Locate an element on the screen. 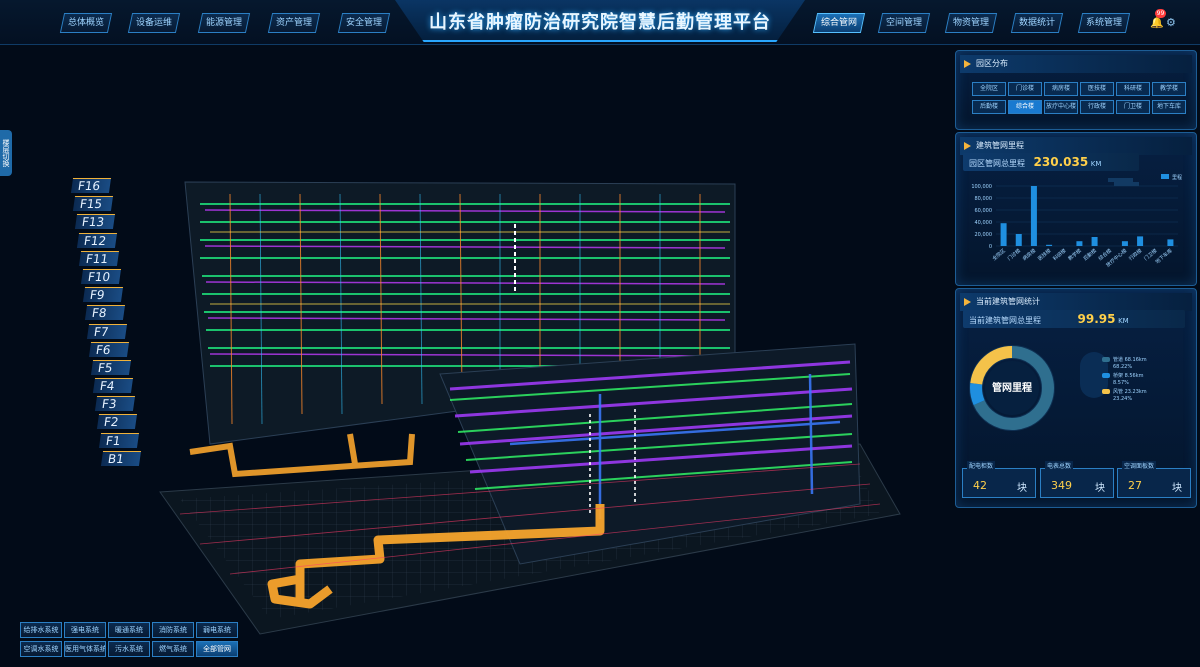 This screenshot has height=667, width=1200. gear-icon: ⚙ is located at coordinates (1171, 22).